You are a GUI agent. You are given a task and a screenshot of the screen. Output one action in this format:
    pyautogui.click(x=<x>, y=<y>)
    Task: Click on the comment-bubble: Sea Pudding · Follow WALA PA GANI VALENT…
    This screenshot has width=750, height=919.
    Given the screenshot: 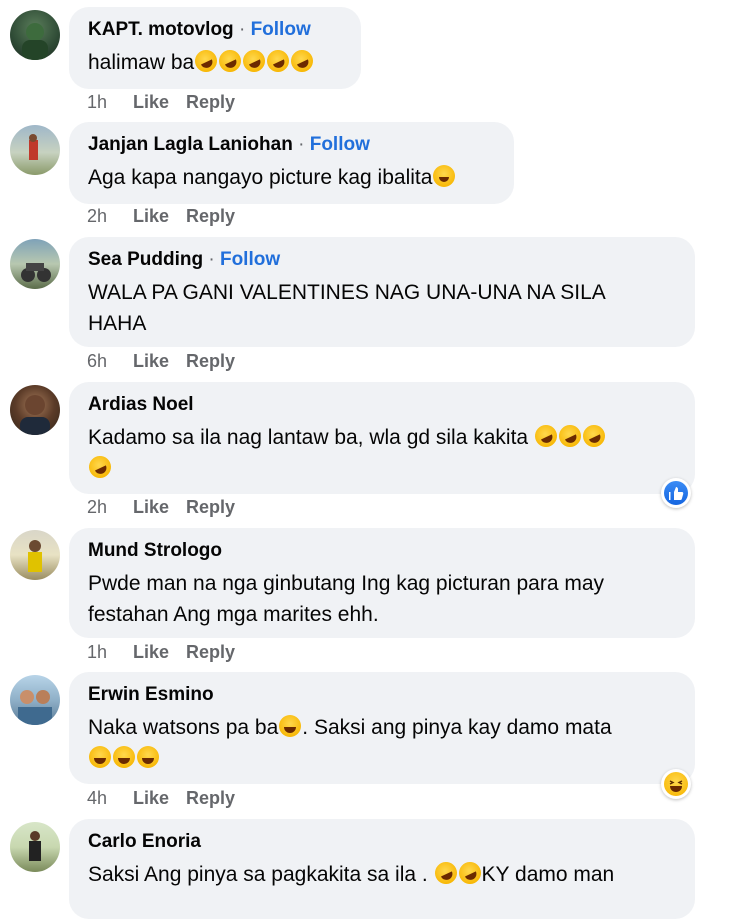 What is the action you would take?
    pyautogui.click(x=382, y=292)
    